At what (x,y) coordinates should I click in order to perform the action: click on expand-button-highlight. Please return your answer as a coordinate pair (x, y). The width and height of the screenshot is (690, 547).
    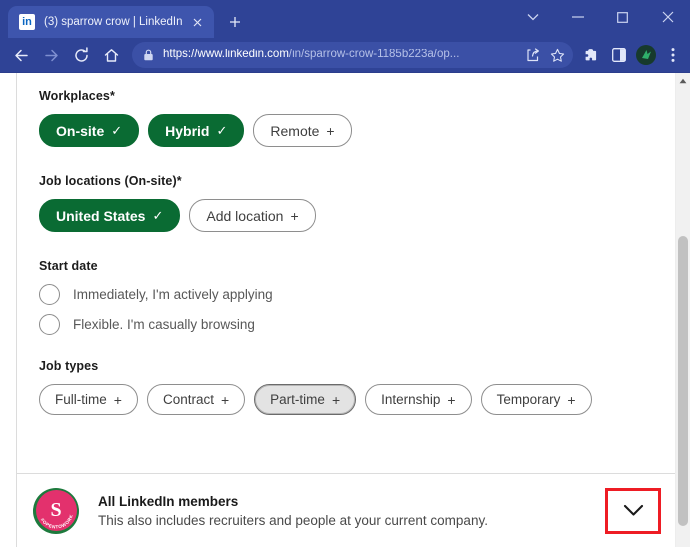
    Looking at the image, I should click on (633, 510).